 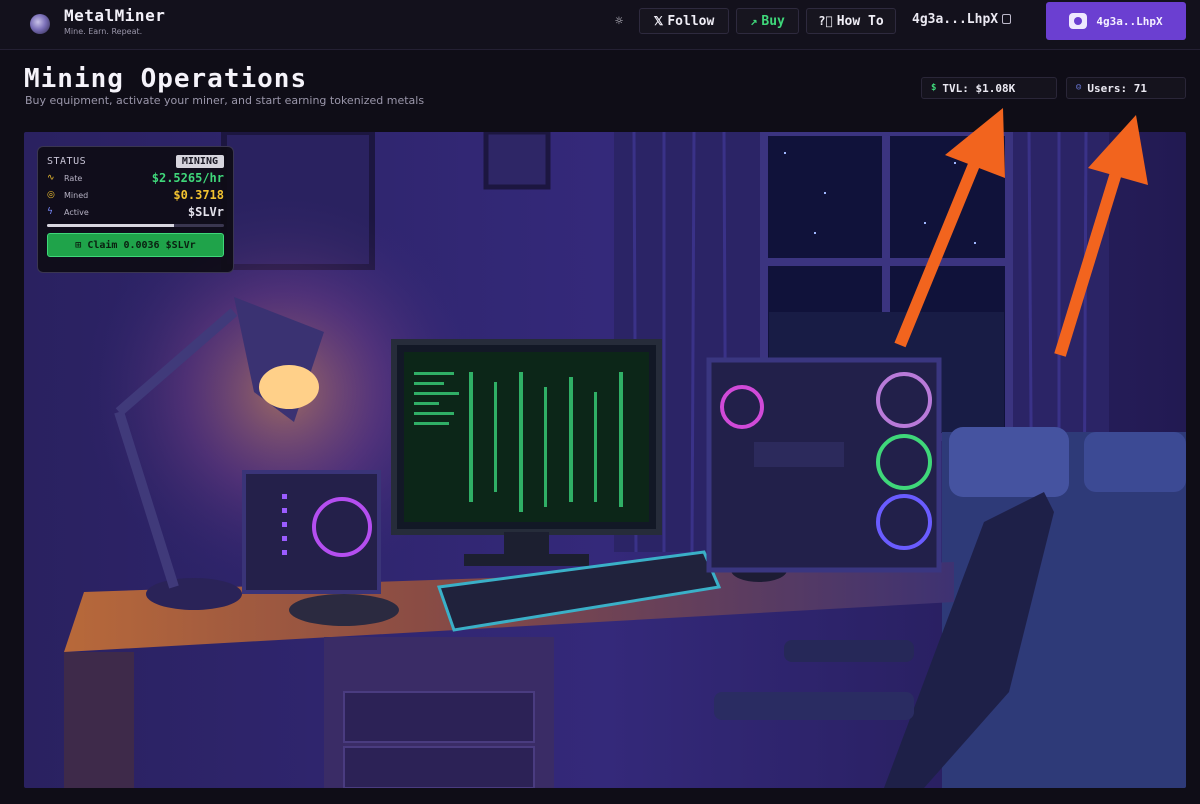 What do you see at coordinates (51, 195) in the screenshot?
I see `coins-icon: ◎` at bounding box center [51, 195].